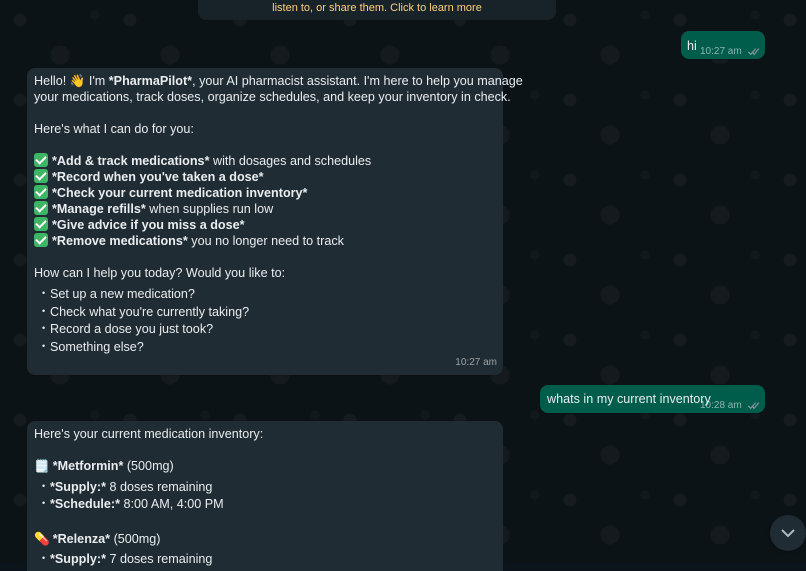 This screenshot has height=571, width=806. I want to click on capability-title: *Remove medications*, so click(120, 241).